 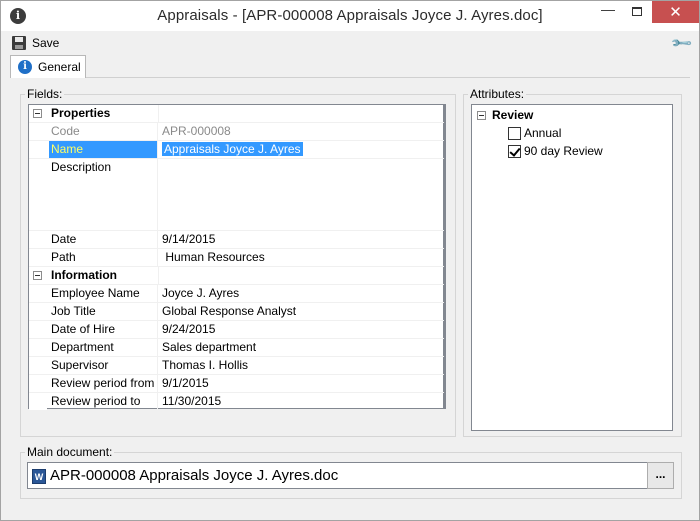 What do you see at coordinates (196, 131) in the screenshot?
I see `property-value: APR-000008` at bounding box center [196, 131].